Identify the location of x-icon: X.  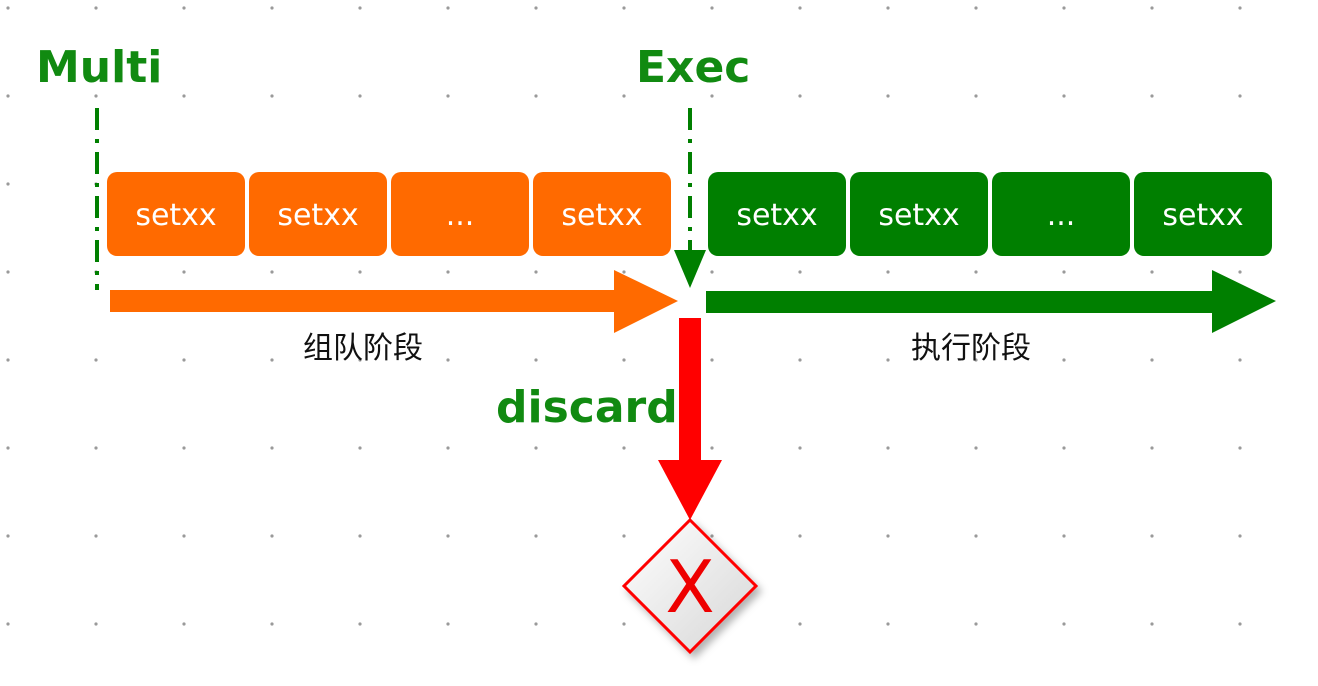
(689, 587).